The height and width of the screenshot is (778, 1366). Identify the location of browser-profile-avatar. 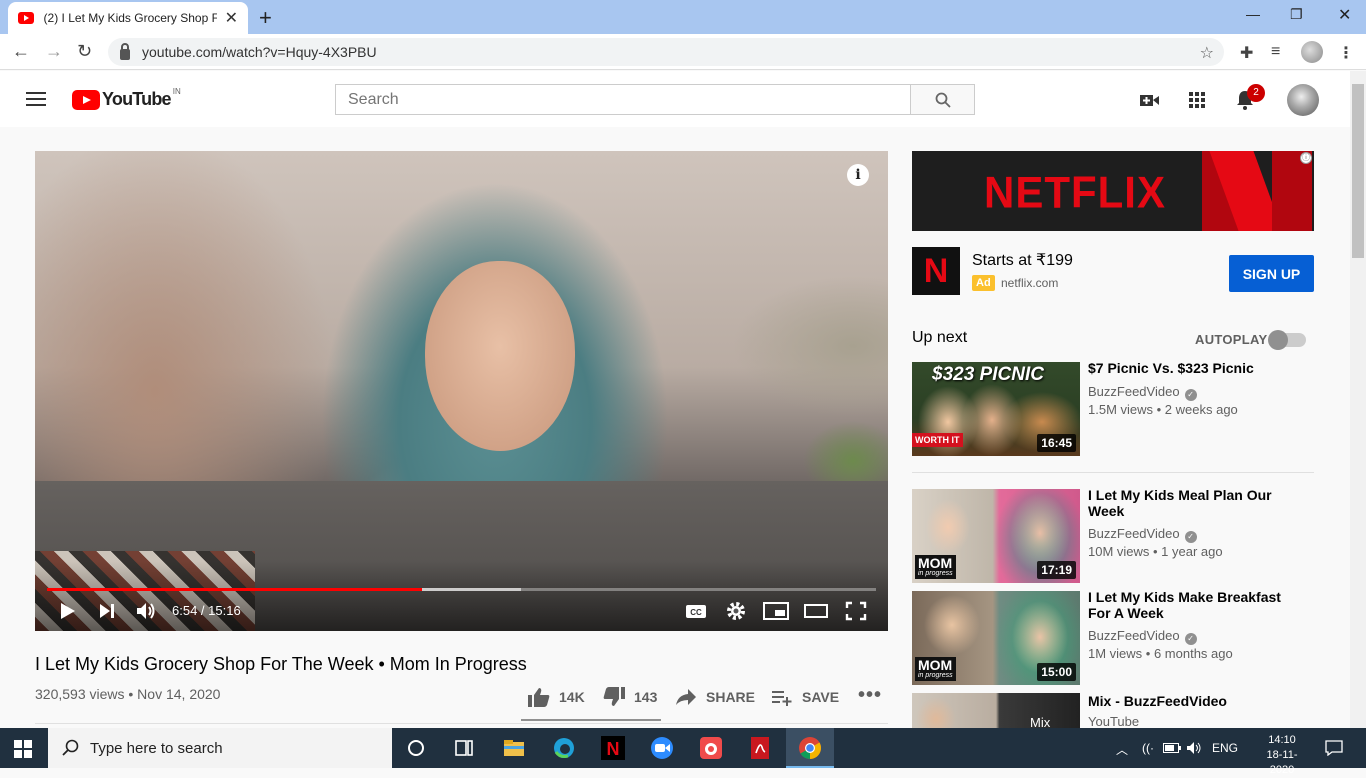
(1312, 52).